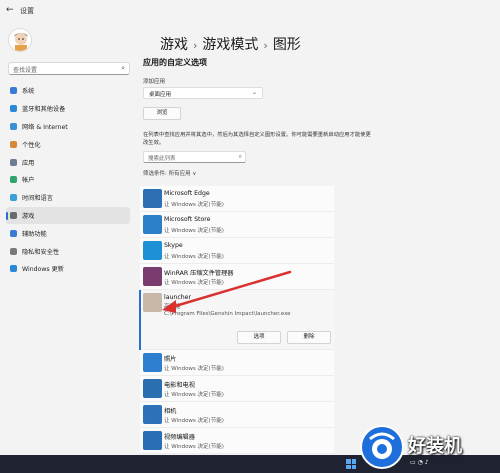 The height and width of the screenshot is (473, 500). Describe the element at coordinates (435, 446) in the screenshot. I see `watermark-text: 好装机` at that location.